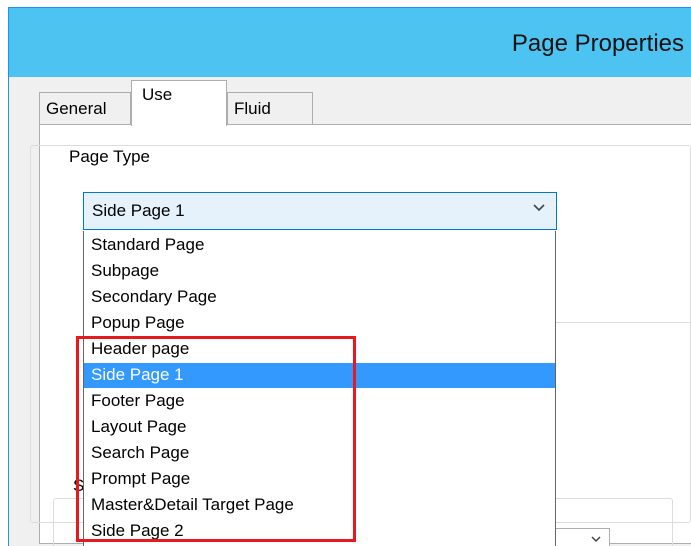 The image size is (691, 546). I want to click on dropdown-option: Secondary Page, so click(319, 297).